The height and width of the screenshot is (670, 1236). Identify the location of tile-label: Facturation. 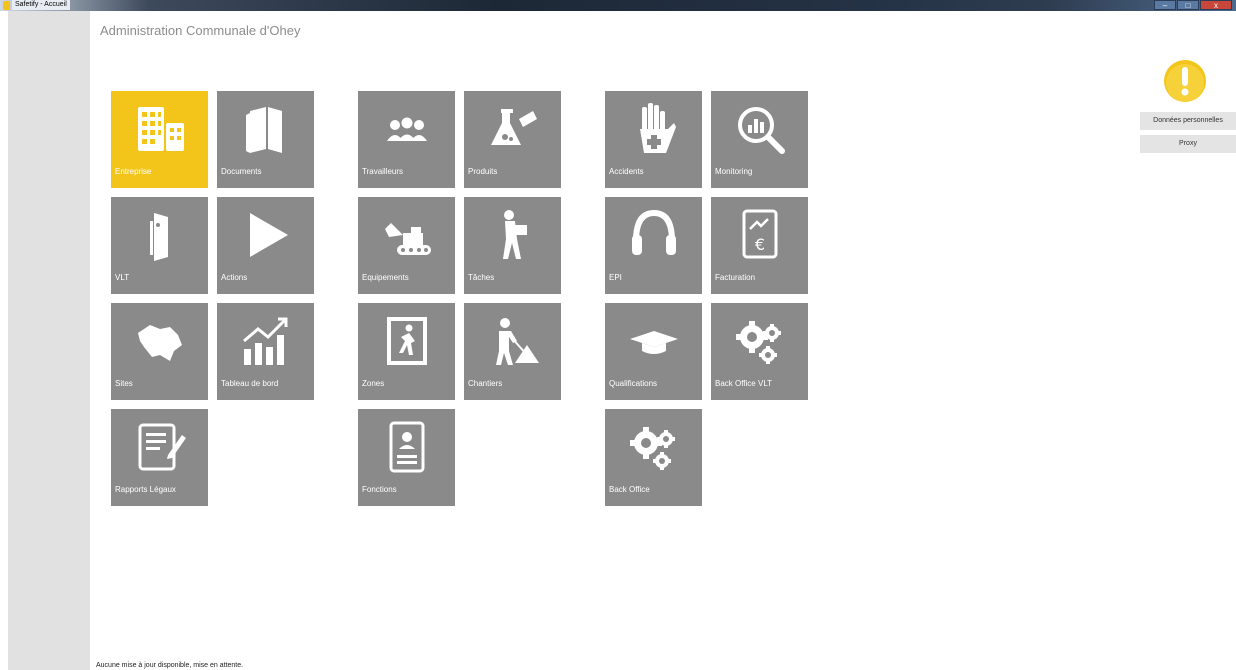
(735, 277).